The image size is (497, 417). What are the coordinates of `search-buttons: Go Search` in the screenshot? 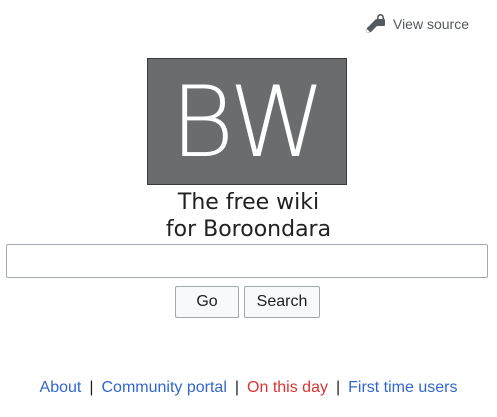 It's located at (248, 302).